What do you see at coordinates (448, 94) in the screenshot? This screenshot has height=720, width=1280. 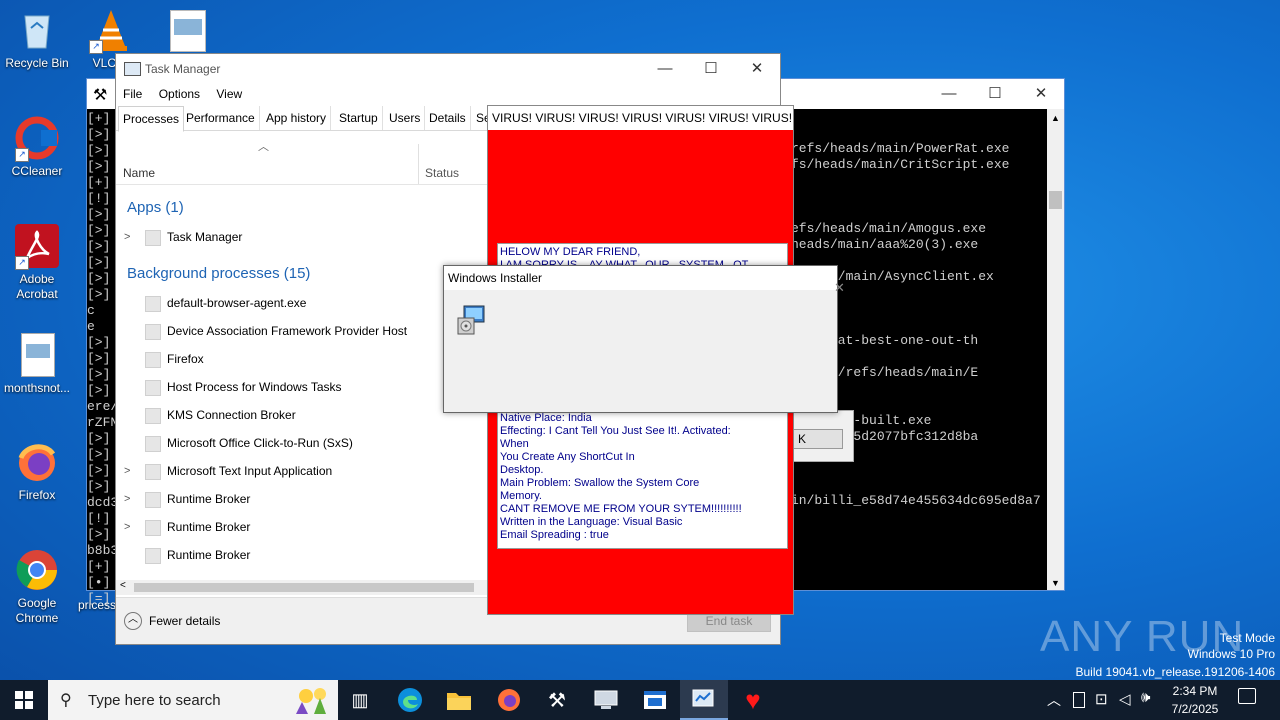 I see `menu-bar: File Options View` at bounding box center [448, 94].